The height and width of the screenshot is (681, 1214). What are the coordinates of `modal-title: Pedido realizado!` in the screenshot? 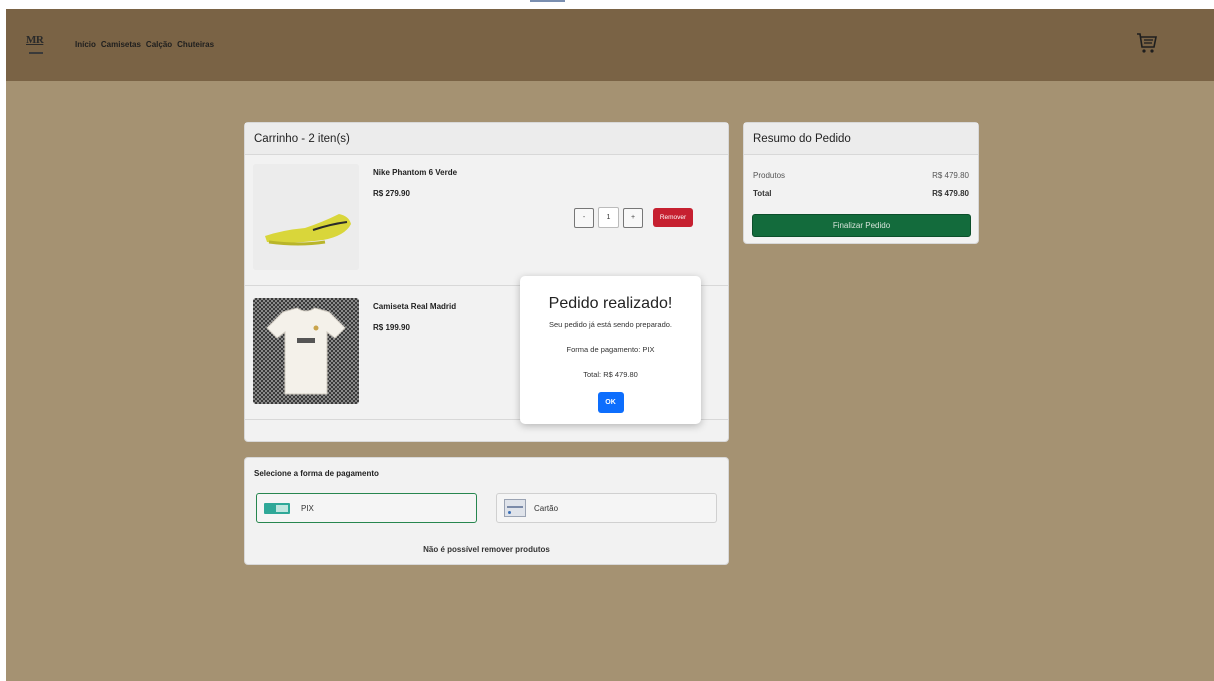 It's located at (610, 303).